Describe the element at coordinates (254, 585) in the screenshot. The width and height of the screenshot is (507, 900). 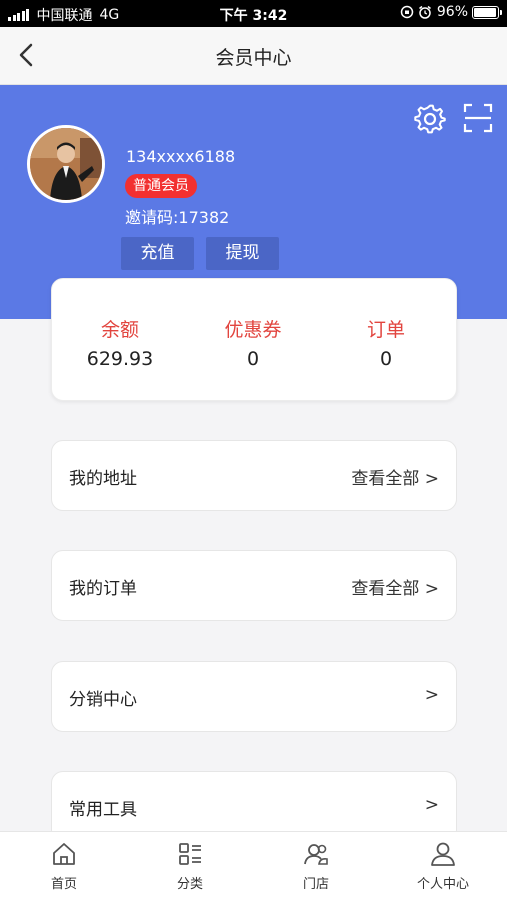
I see `menu-item-orders: 我的订单 查看全部 >` at that location.